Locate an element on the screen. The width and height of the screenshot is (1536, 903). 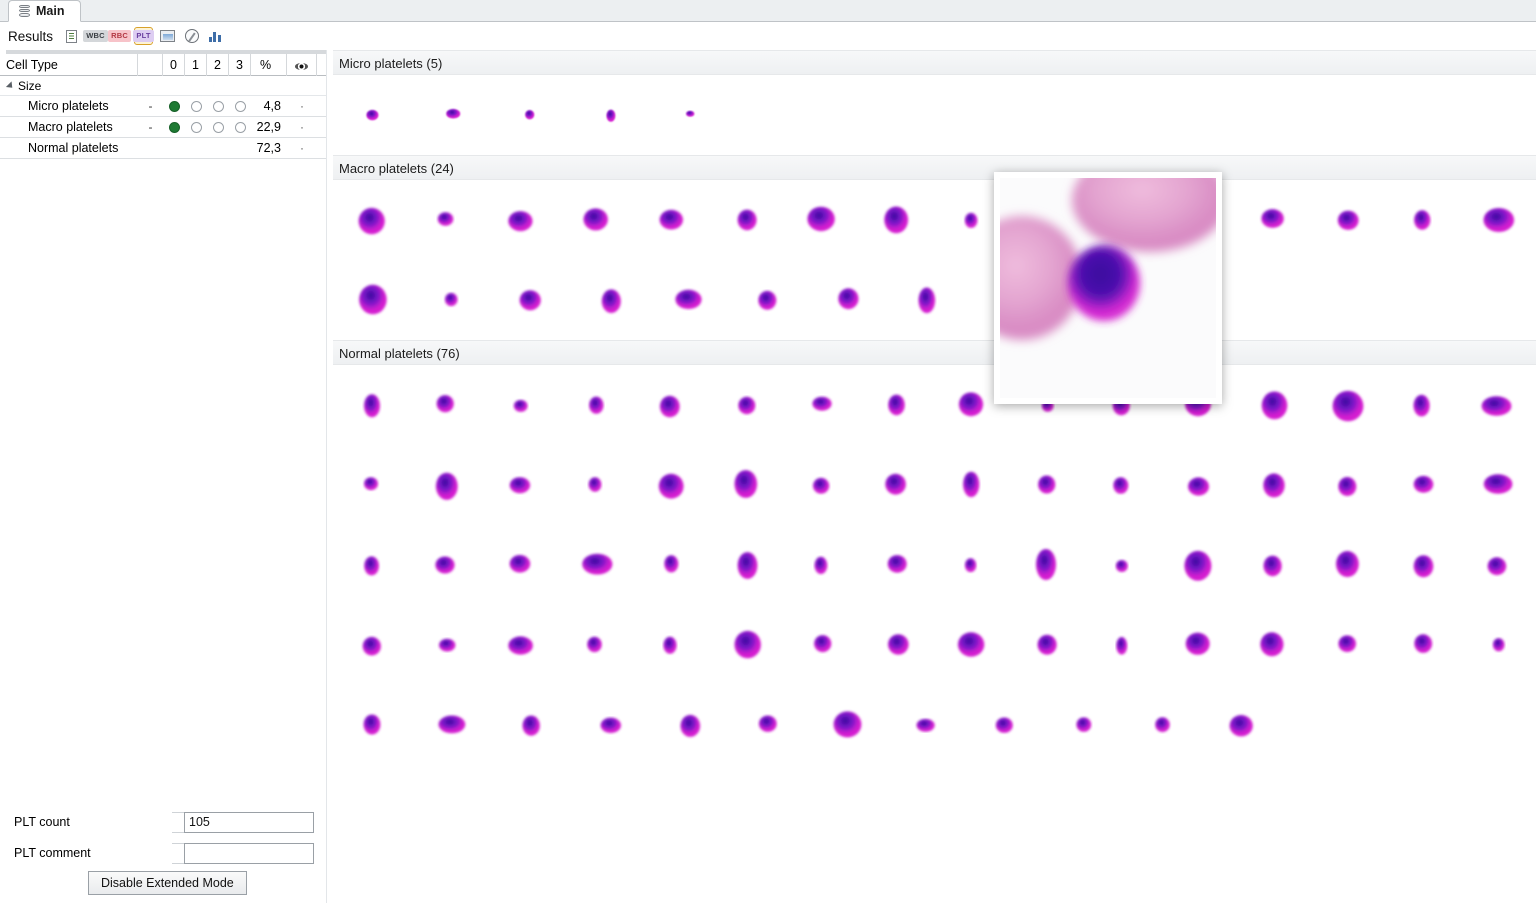
bar-chart-icon is located at coordinates (215, 36).